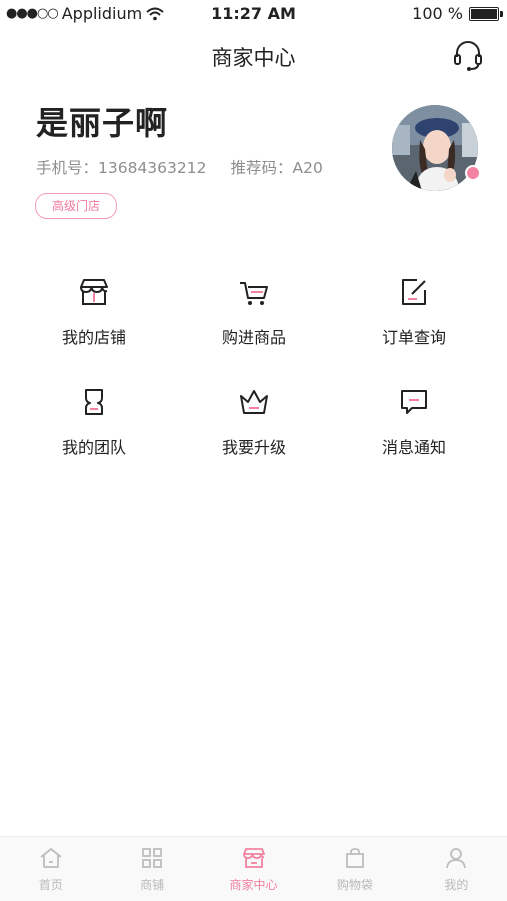 This screenshot has height=901, width=507. I want to click on headset-icon, so click(468, 55).